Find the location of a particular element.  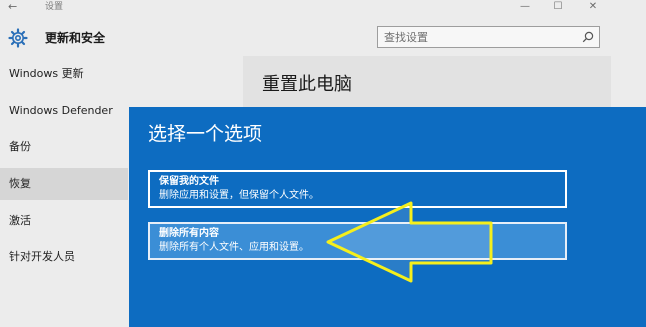

gear-icon is located at coordinates (18, 38).